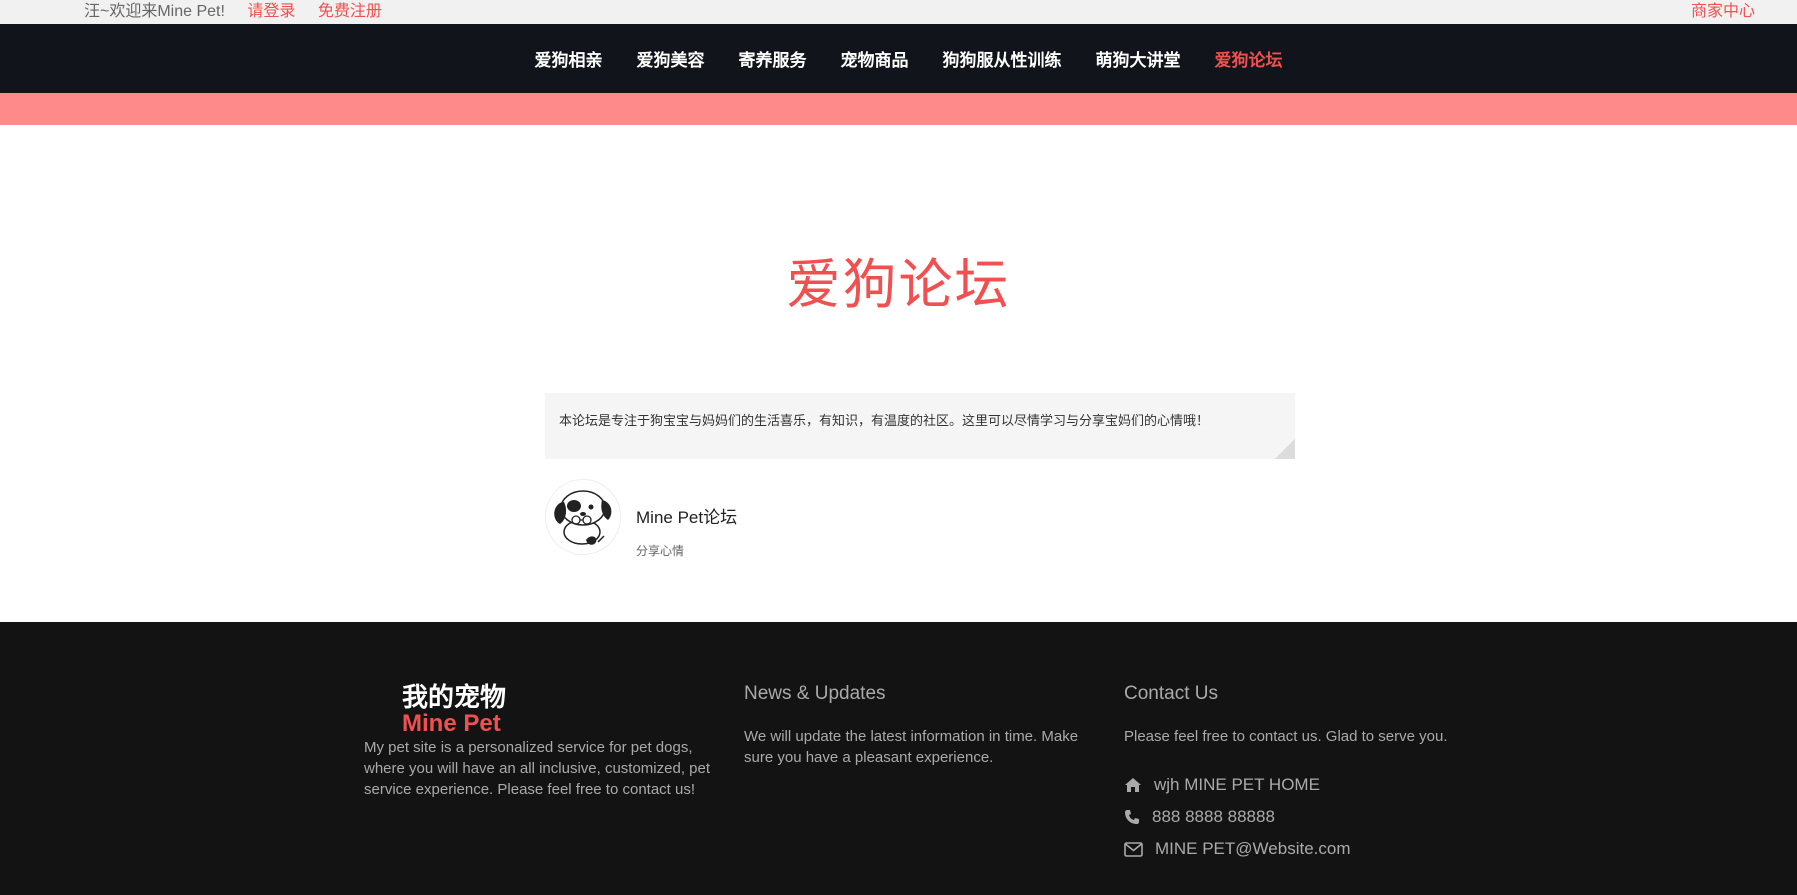 This screenshot has height=895, width=1797. I want to click on address-text: wjh MINE PET HOME, so click(1237, 784).